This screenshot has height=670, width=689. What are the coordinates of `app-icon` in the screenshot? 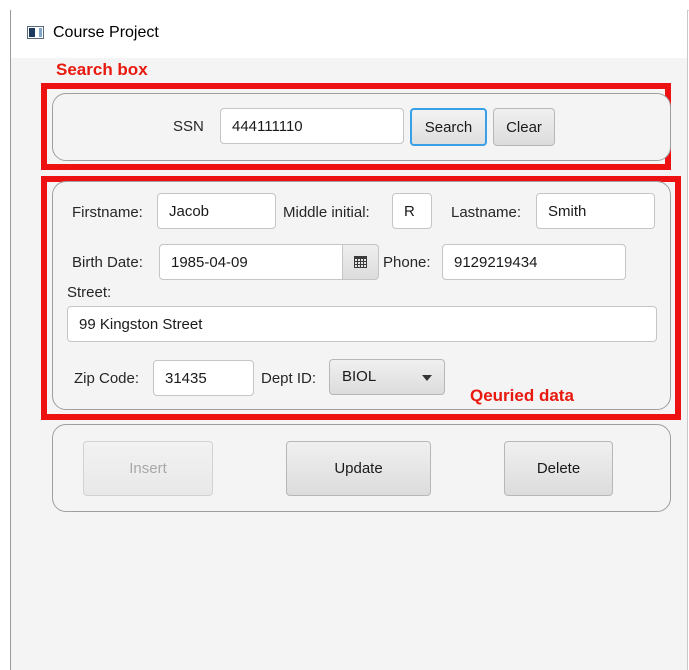 It's located at (35, 32).